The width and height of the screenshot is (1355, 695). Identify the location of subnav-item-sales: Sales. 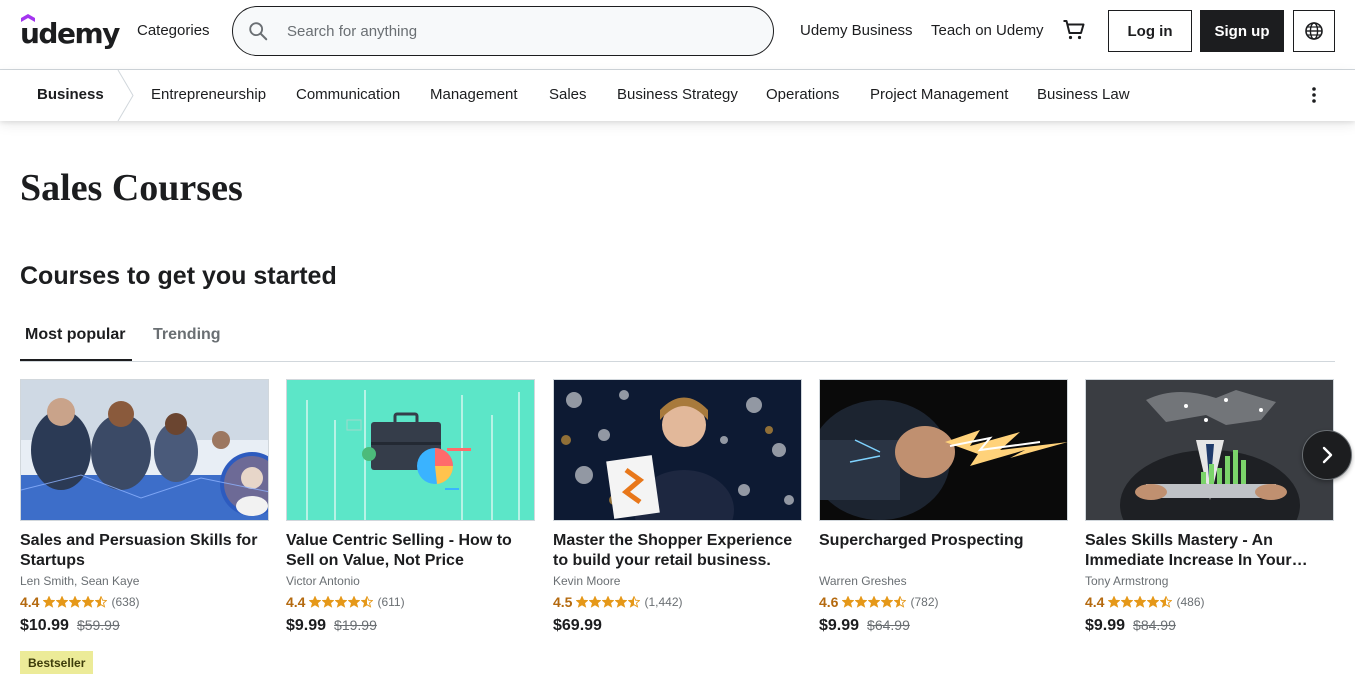
(568, 94).